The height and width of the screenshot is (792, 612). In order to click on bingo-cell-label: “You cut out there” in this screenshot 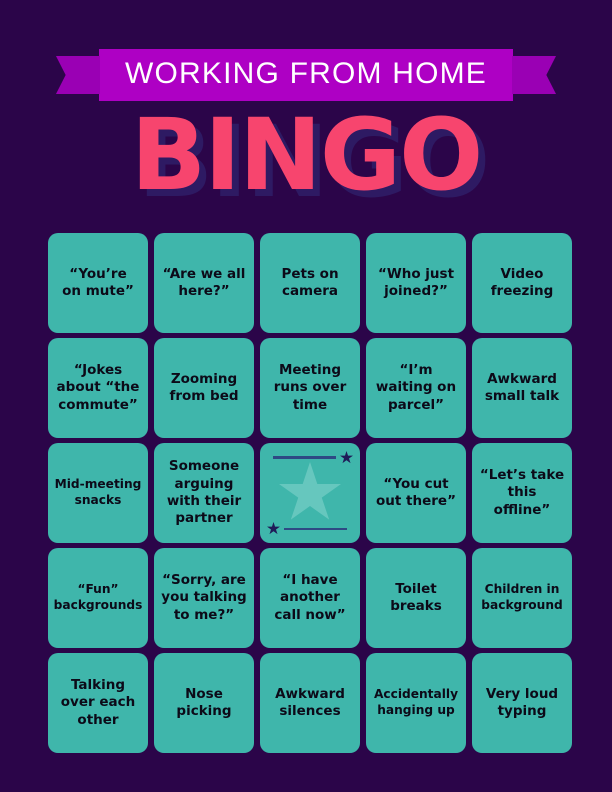, I will do `click(416, 492)`.